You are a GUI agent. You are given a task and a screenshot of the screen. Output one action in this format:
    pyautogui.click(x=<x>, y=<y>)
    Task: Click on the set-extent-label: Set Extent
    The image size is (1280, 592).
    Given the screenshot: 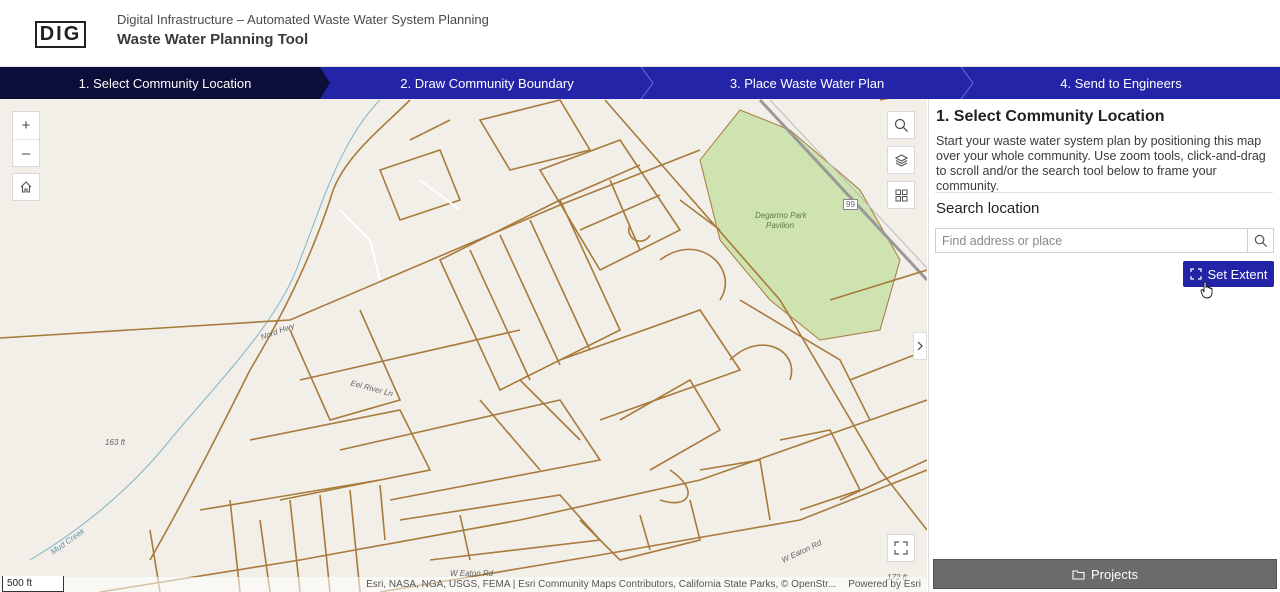 What is the action you would take?
    pyautogui.click(x=1237, y=274)
    